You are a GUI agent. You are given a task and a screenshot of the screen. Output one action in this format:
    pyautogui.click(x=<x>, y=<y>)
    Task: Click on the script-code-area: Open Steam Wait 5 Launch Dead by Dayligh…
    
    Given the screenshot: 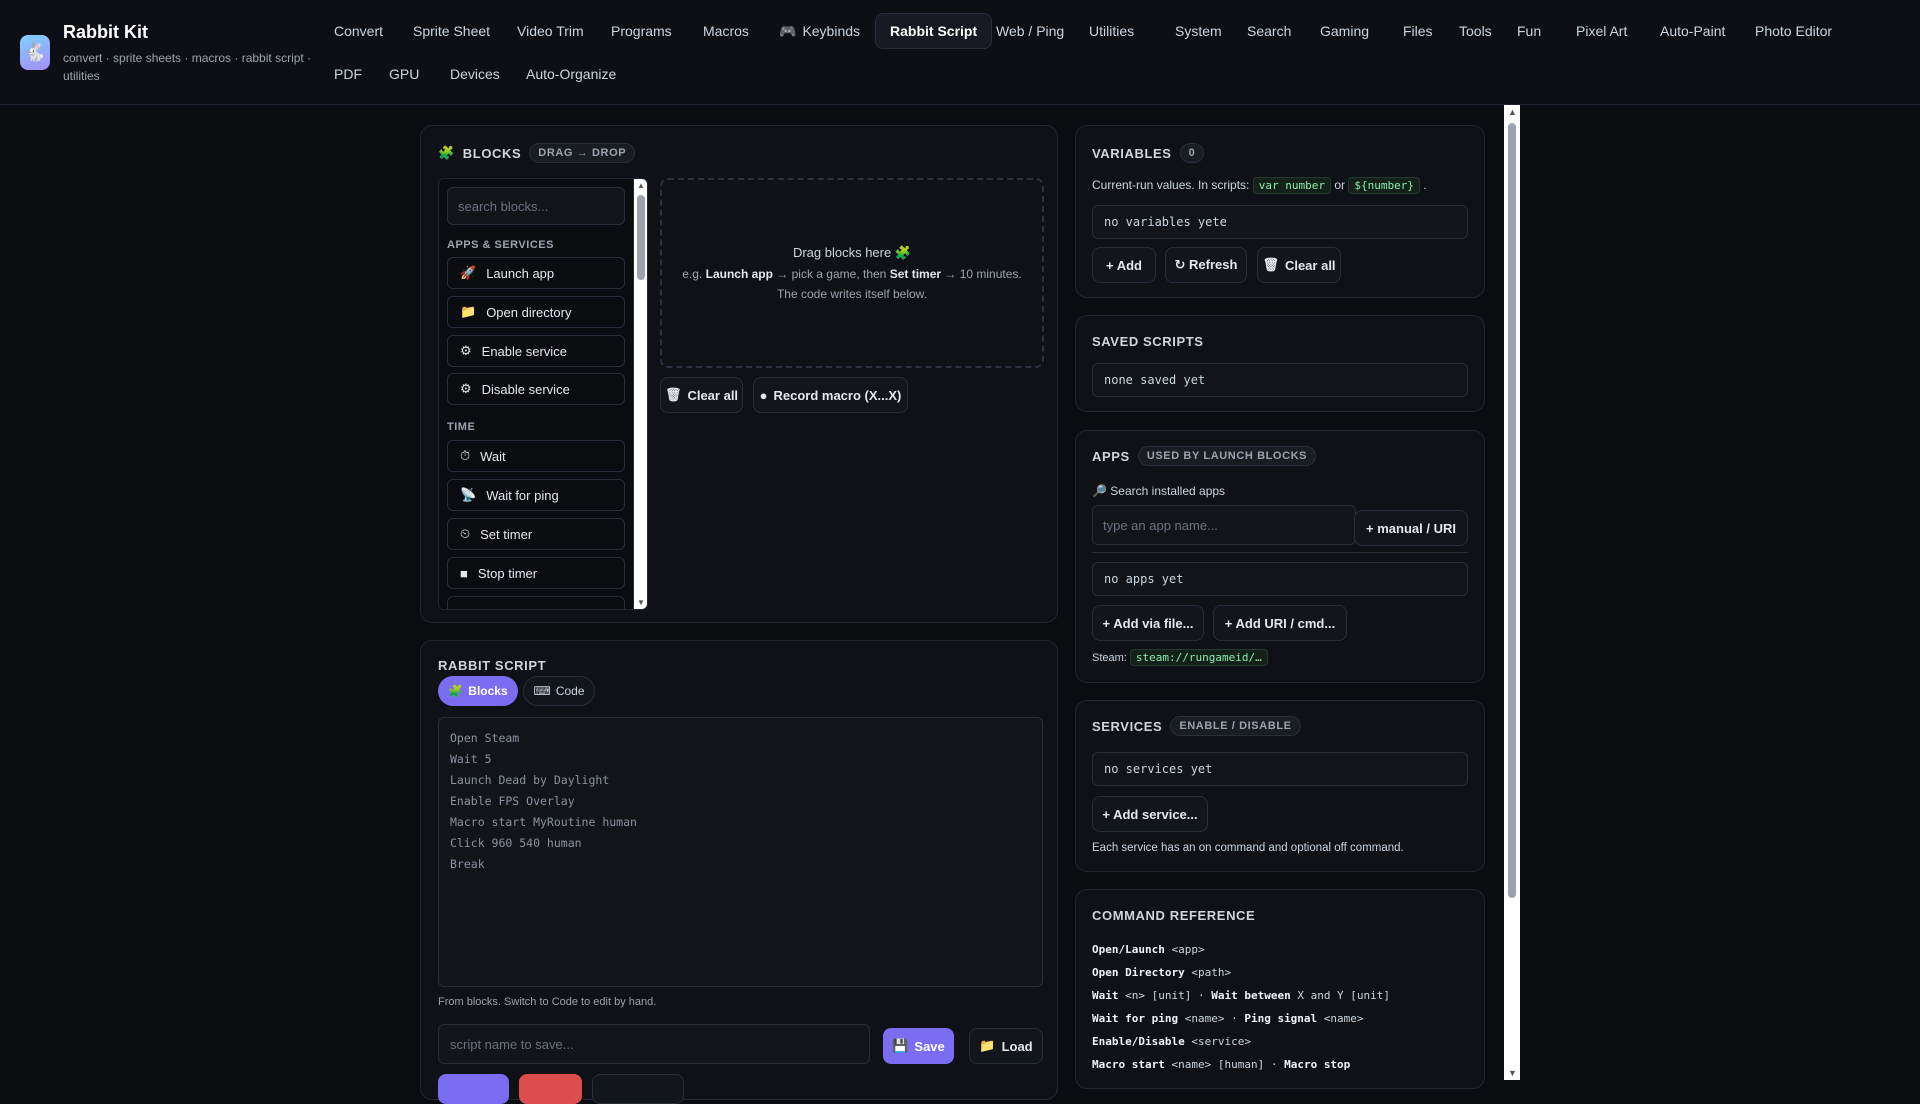 What is the action you would take?
    pyautogui.click(x=740, y=852)
    